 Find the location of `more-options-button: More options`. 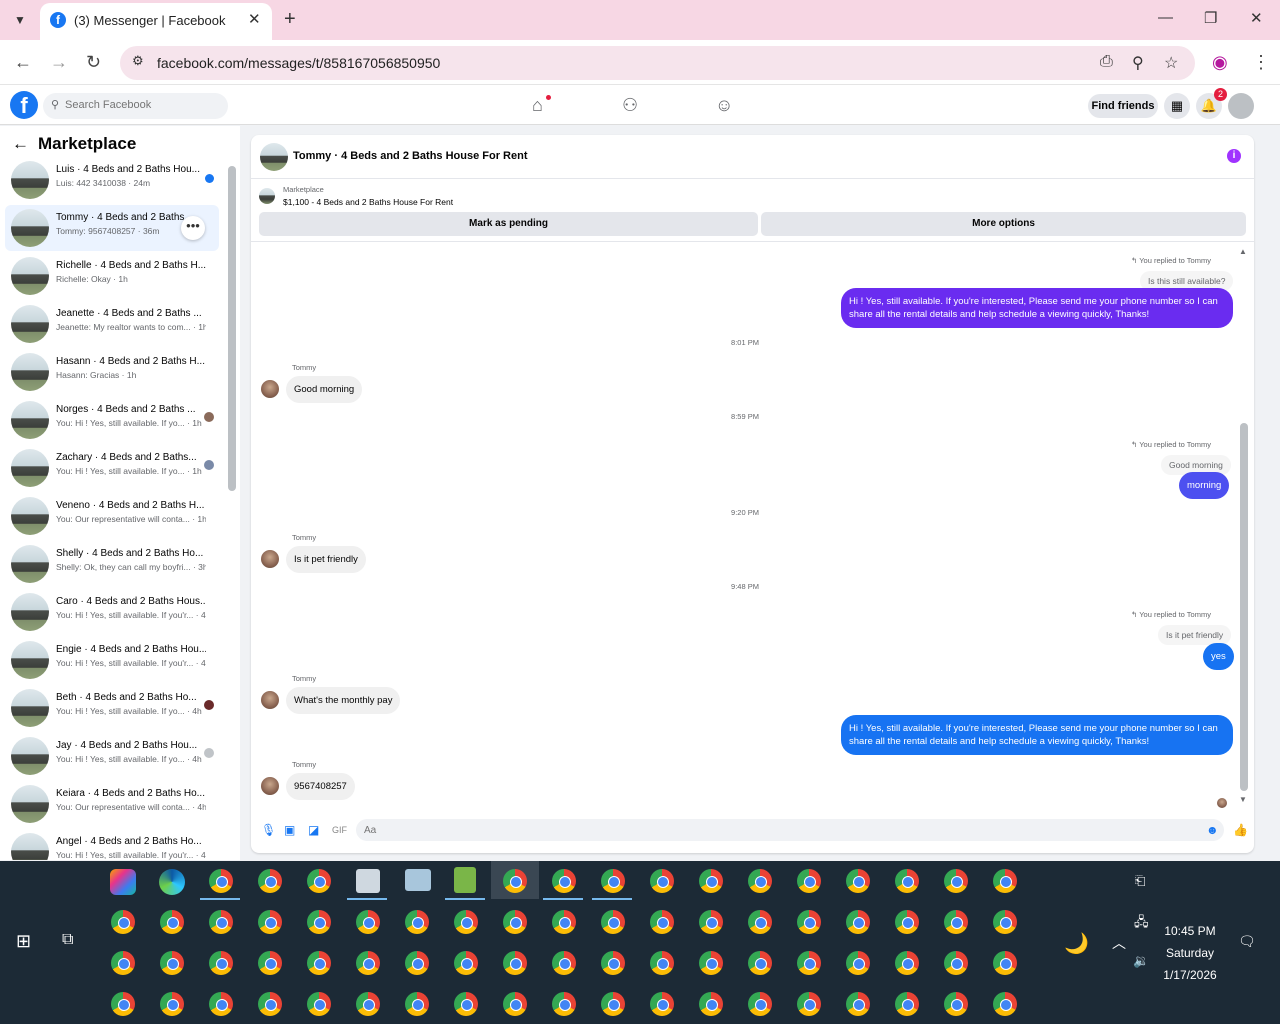

more-options-button: More options is located at coordinates (1003, 224).